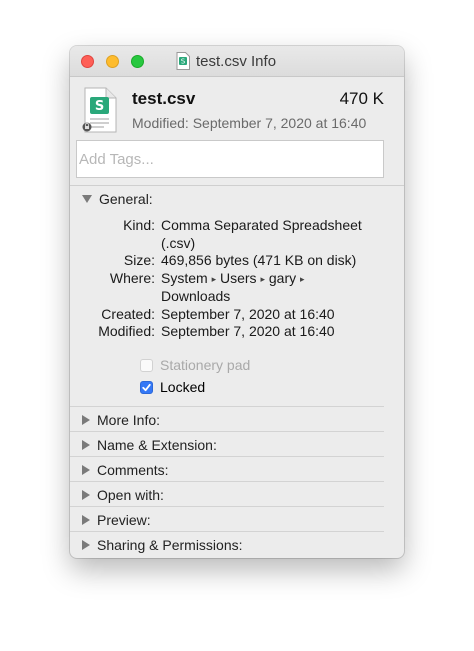  What do you see at coordinates (178, 242) in the screenshot?
I see `kind-line-2: (.csv)` at bounding box center [178, 242].